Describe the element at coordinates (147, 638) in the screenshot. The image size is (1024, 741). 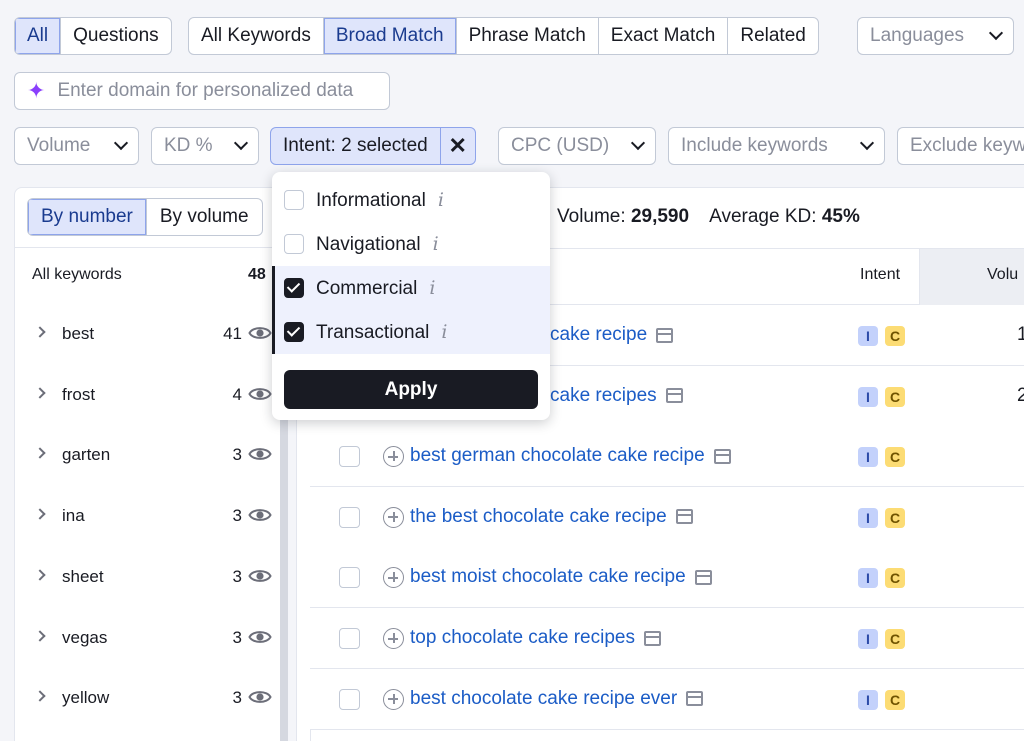
I see `keyword-group-item: vegas 3` at that location.